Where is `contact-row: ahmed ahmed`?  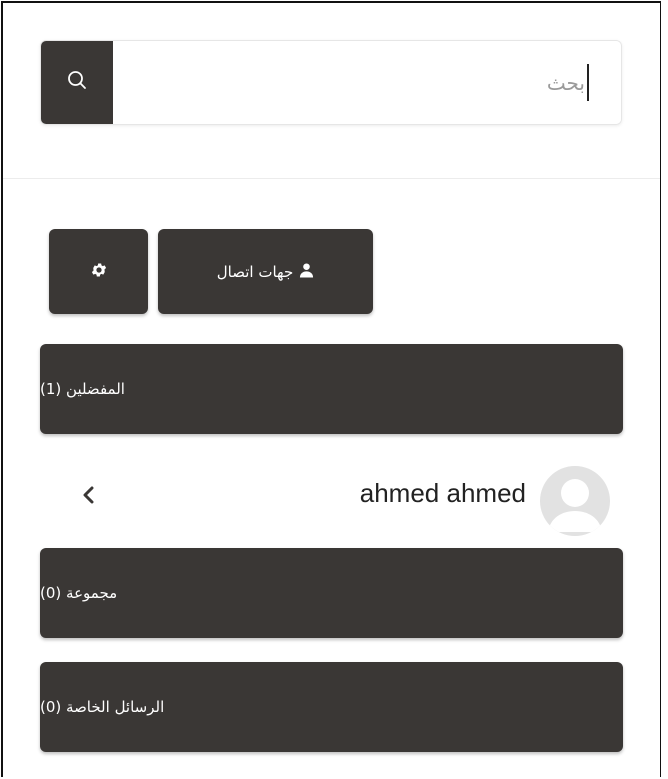 contact-row: ahmed ahmed is located at coordinates (331, 498).